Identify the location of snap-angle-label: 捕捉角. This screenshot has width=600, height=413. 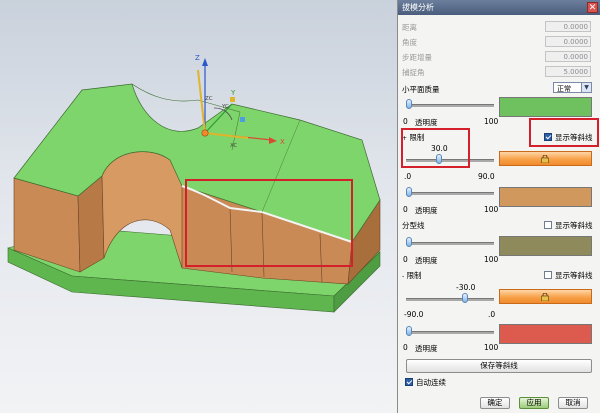
(413, 72).